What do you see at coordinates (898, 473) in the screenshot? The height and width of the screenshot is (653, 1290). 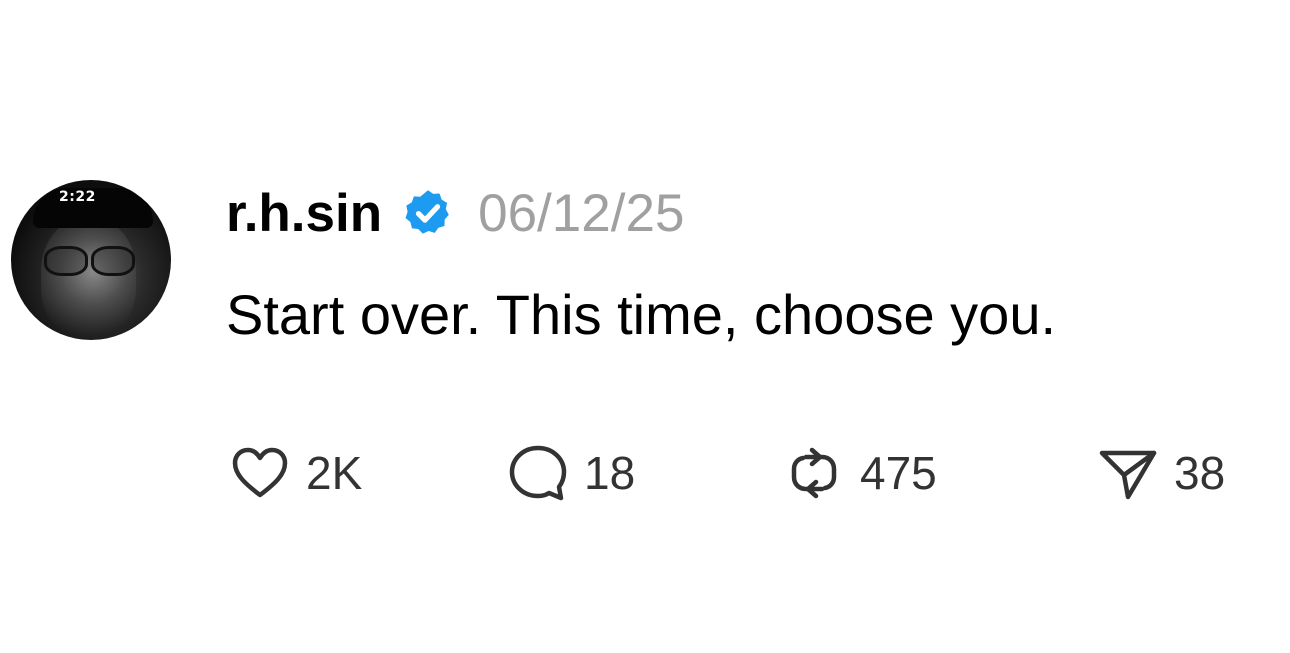 I see `repost-count: 475` at bounding box center [898, 473].